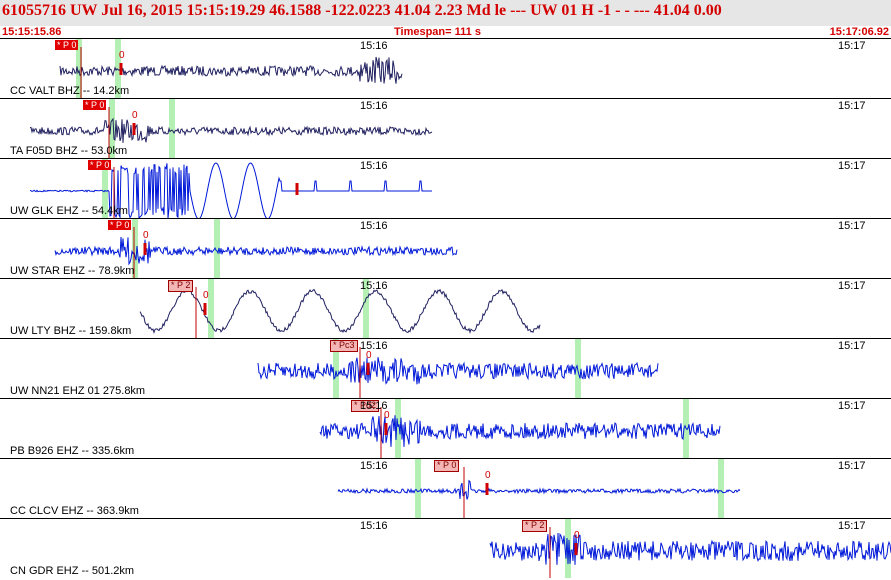 Image resolution: width=891 pixels, height=580 pixels. Describe the element at coordinates (69, 211) in the screenshot. I see `channel-label: UW GLK EHZ -- 54.4km` at that location.